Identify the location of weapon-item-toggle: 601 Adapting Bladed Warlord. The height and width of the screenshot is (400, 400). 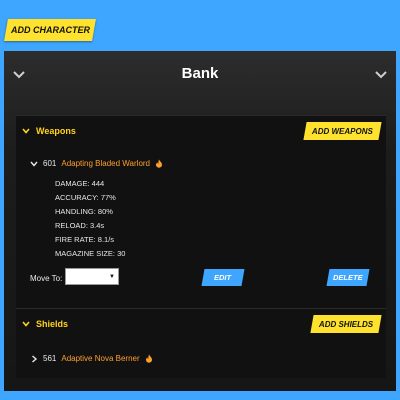
(96, 163).